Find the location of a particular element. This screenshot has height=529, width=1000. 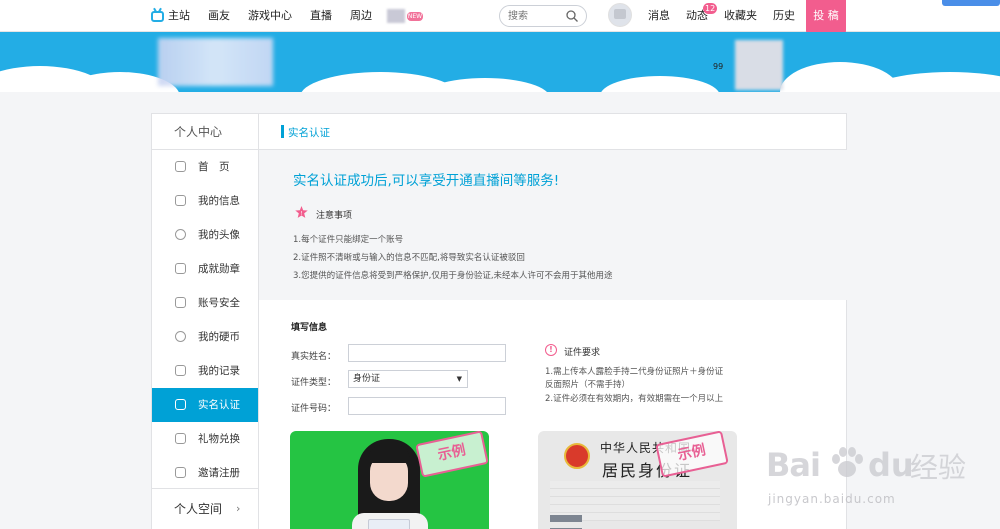

sidebar-item-label: 成就勋章 is located at coordinates (219, 269).